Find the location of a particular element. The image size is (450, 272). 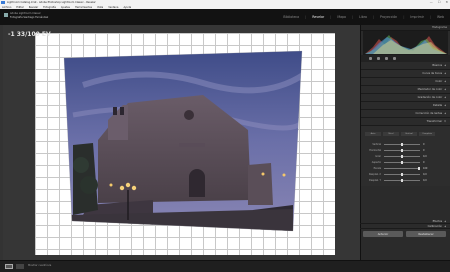

reset-button: Restablecer is located at coordinates (426, 234).